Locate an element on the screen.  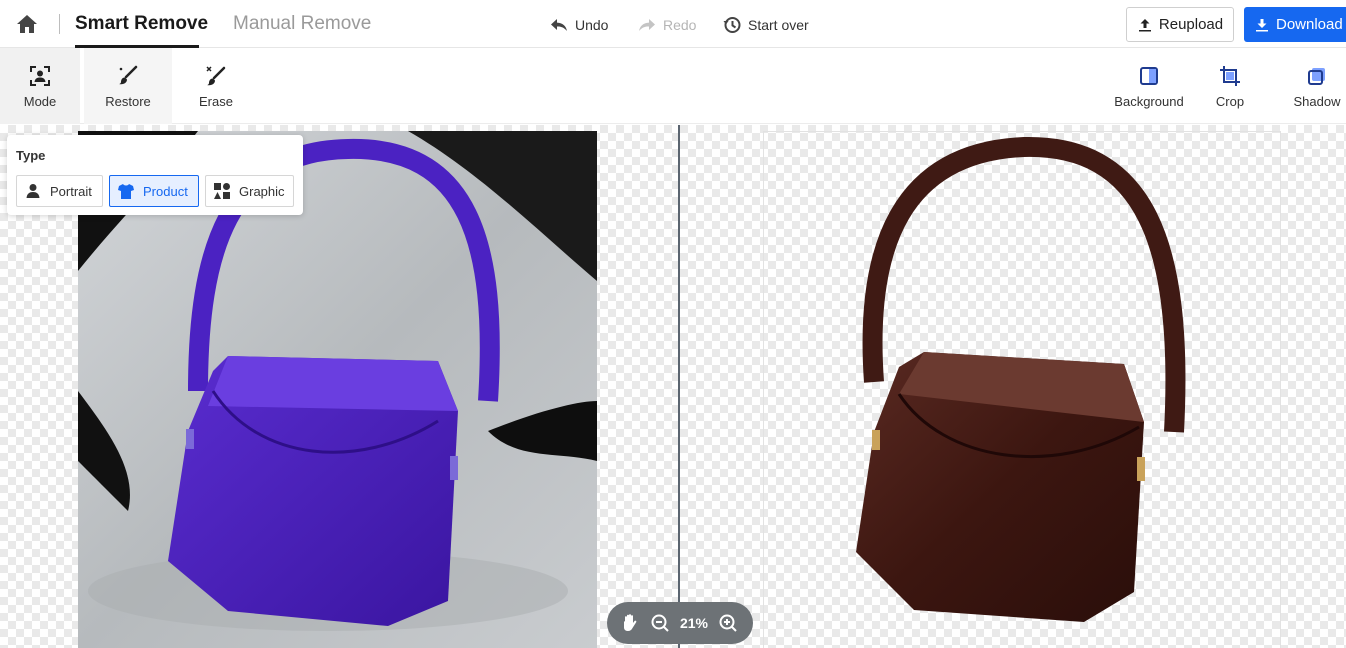
header-divider is located at coordinates (59, 24).